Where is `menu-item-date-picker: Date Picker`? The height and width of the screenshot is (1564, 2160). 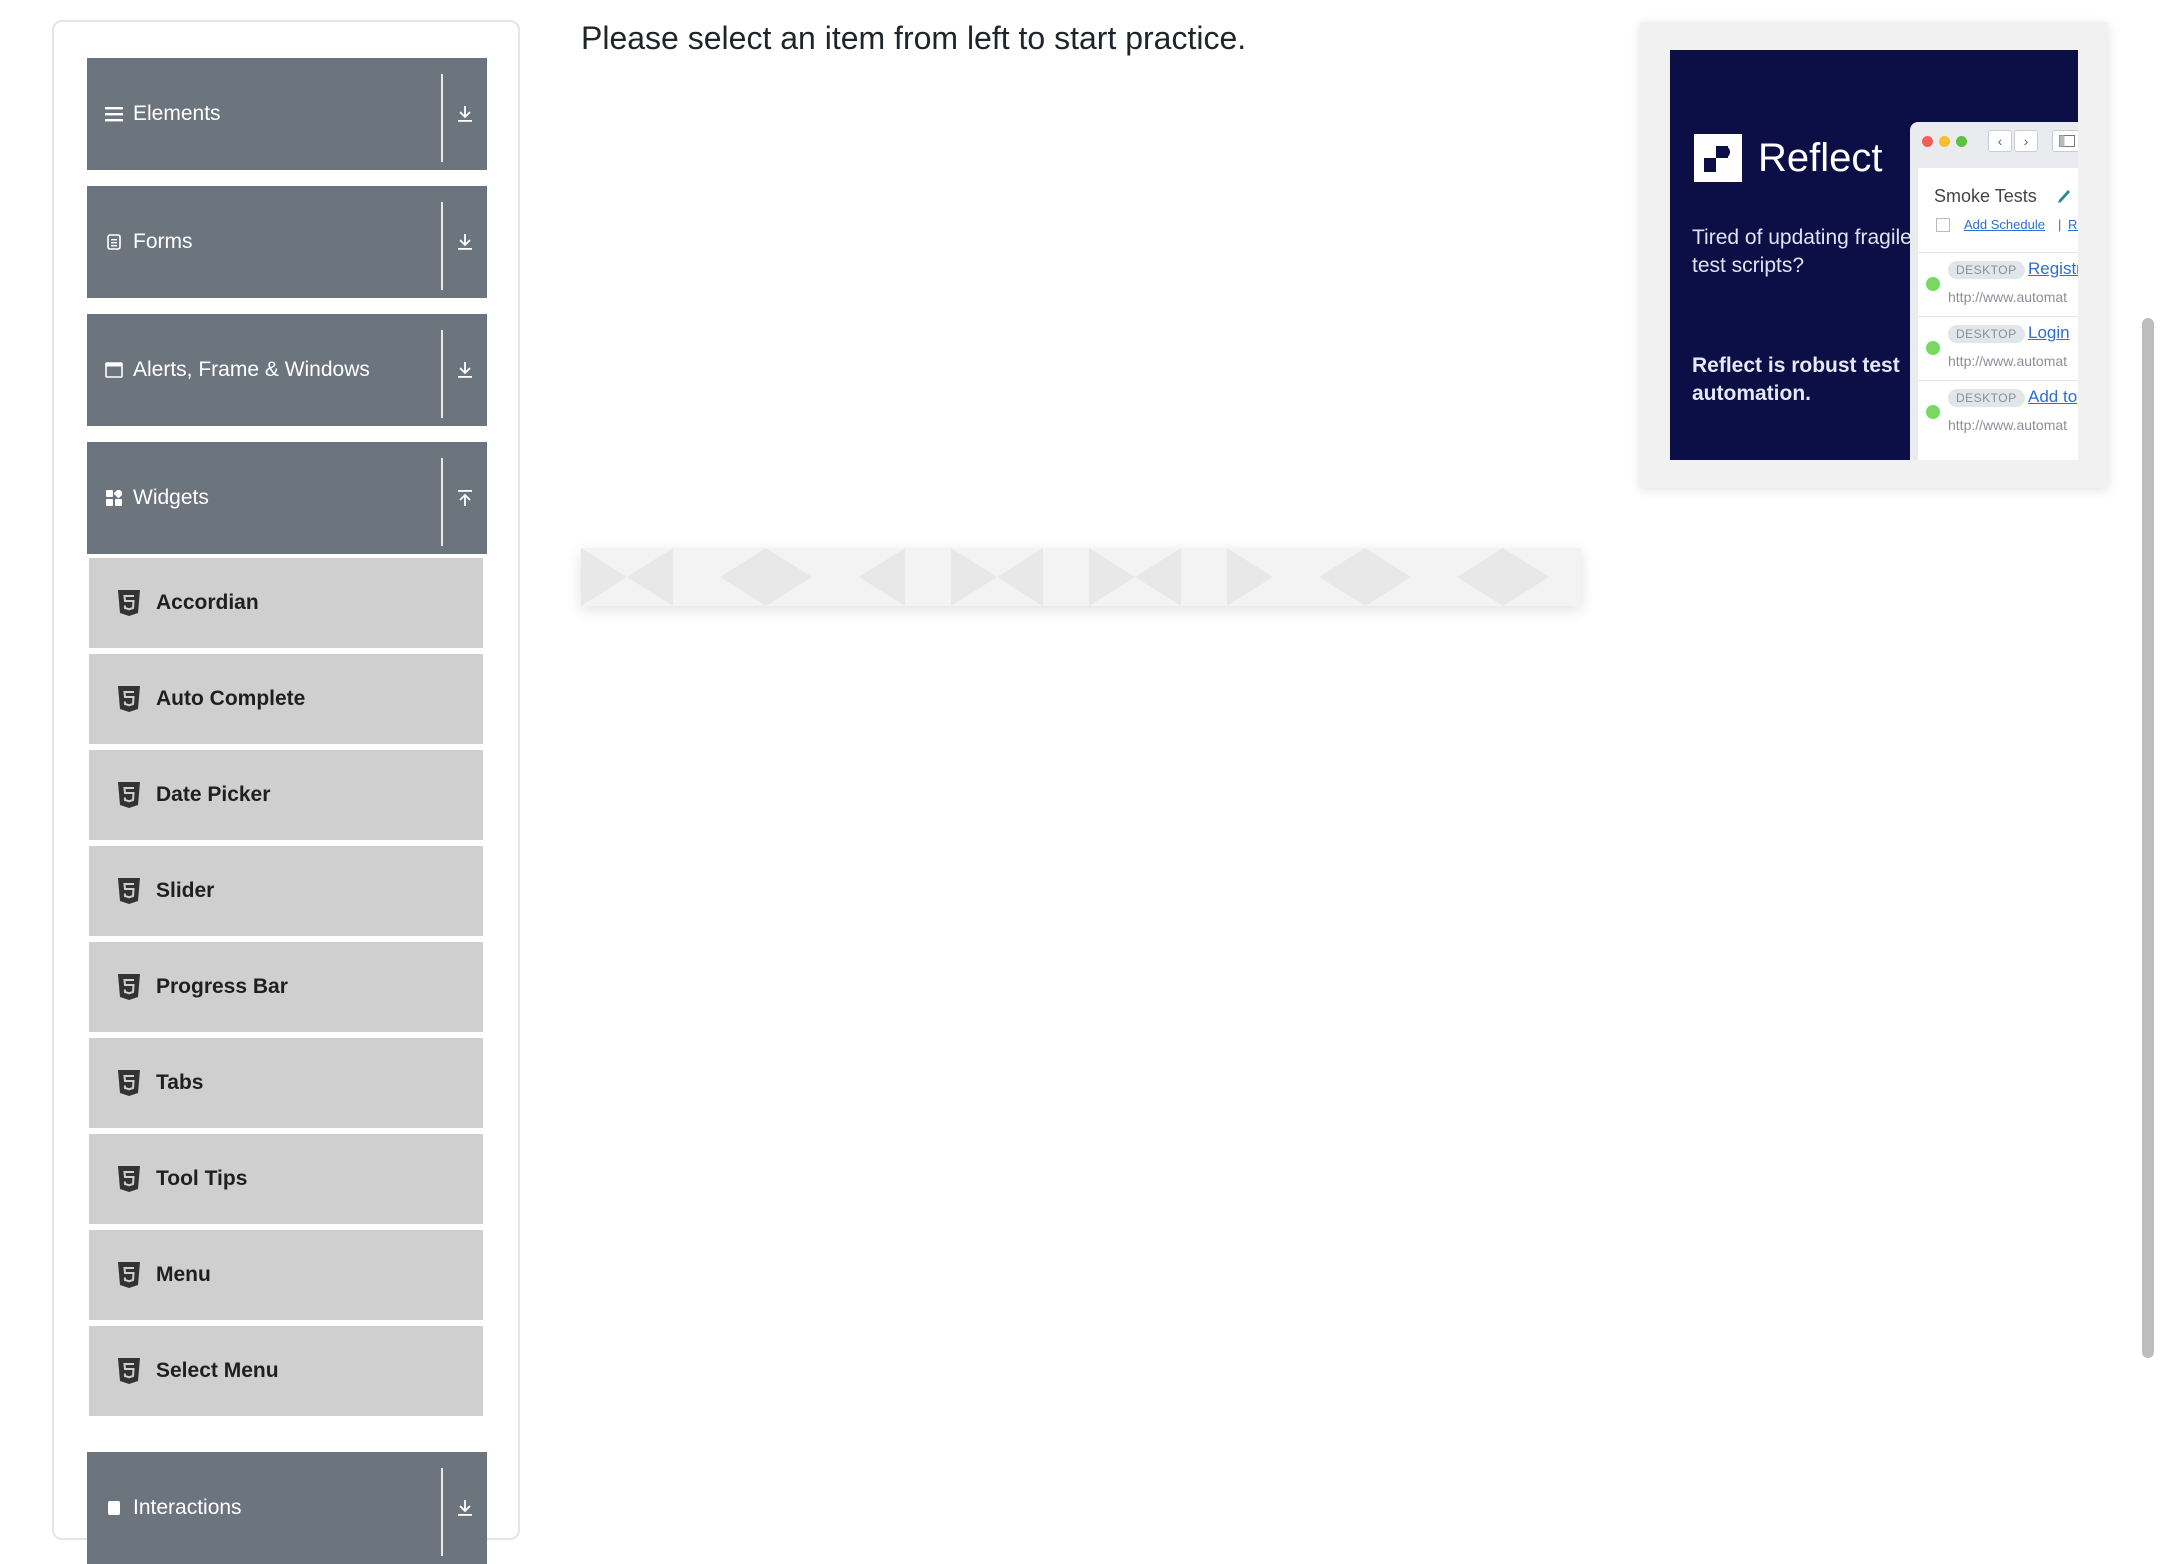 menu-item-date-picker: Date Picker is located at coordinates (286, 795).